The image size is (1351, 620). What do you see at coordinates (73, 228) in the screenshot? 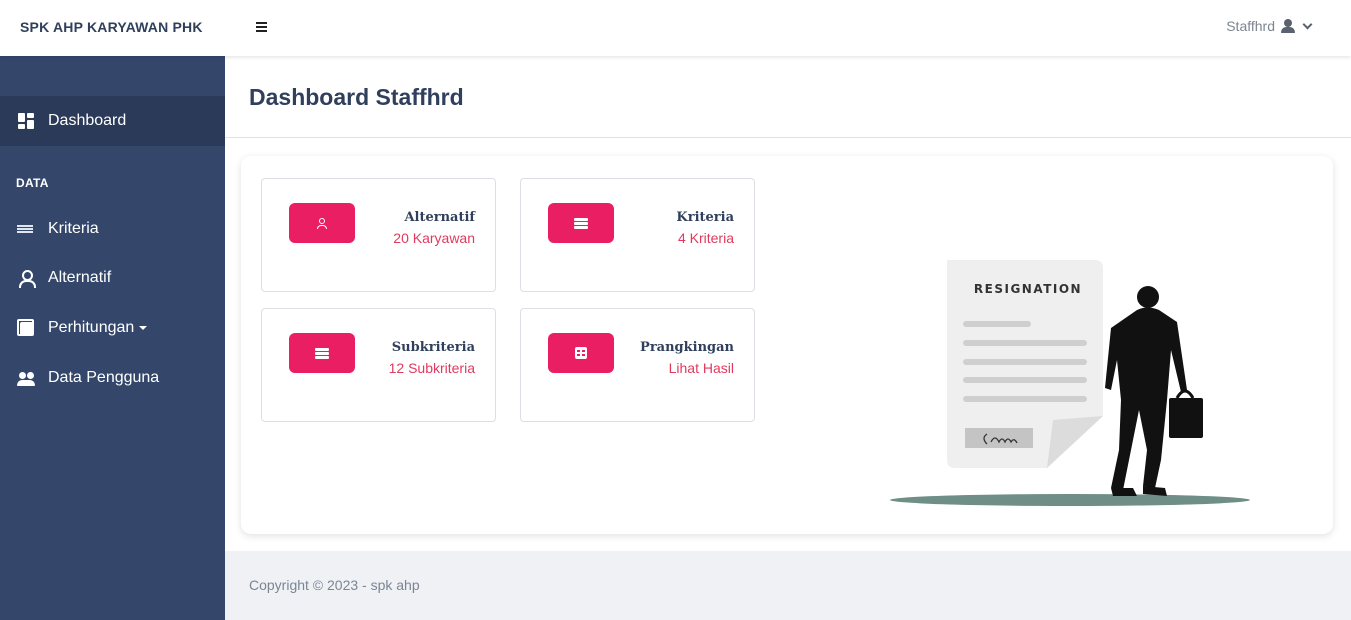
I see `sidebar-item-label: Kriteria` at bounding box center [73, 228].